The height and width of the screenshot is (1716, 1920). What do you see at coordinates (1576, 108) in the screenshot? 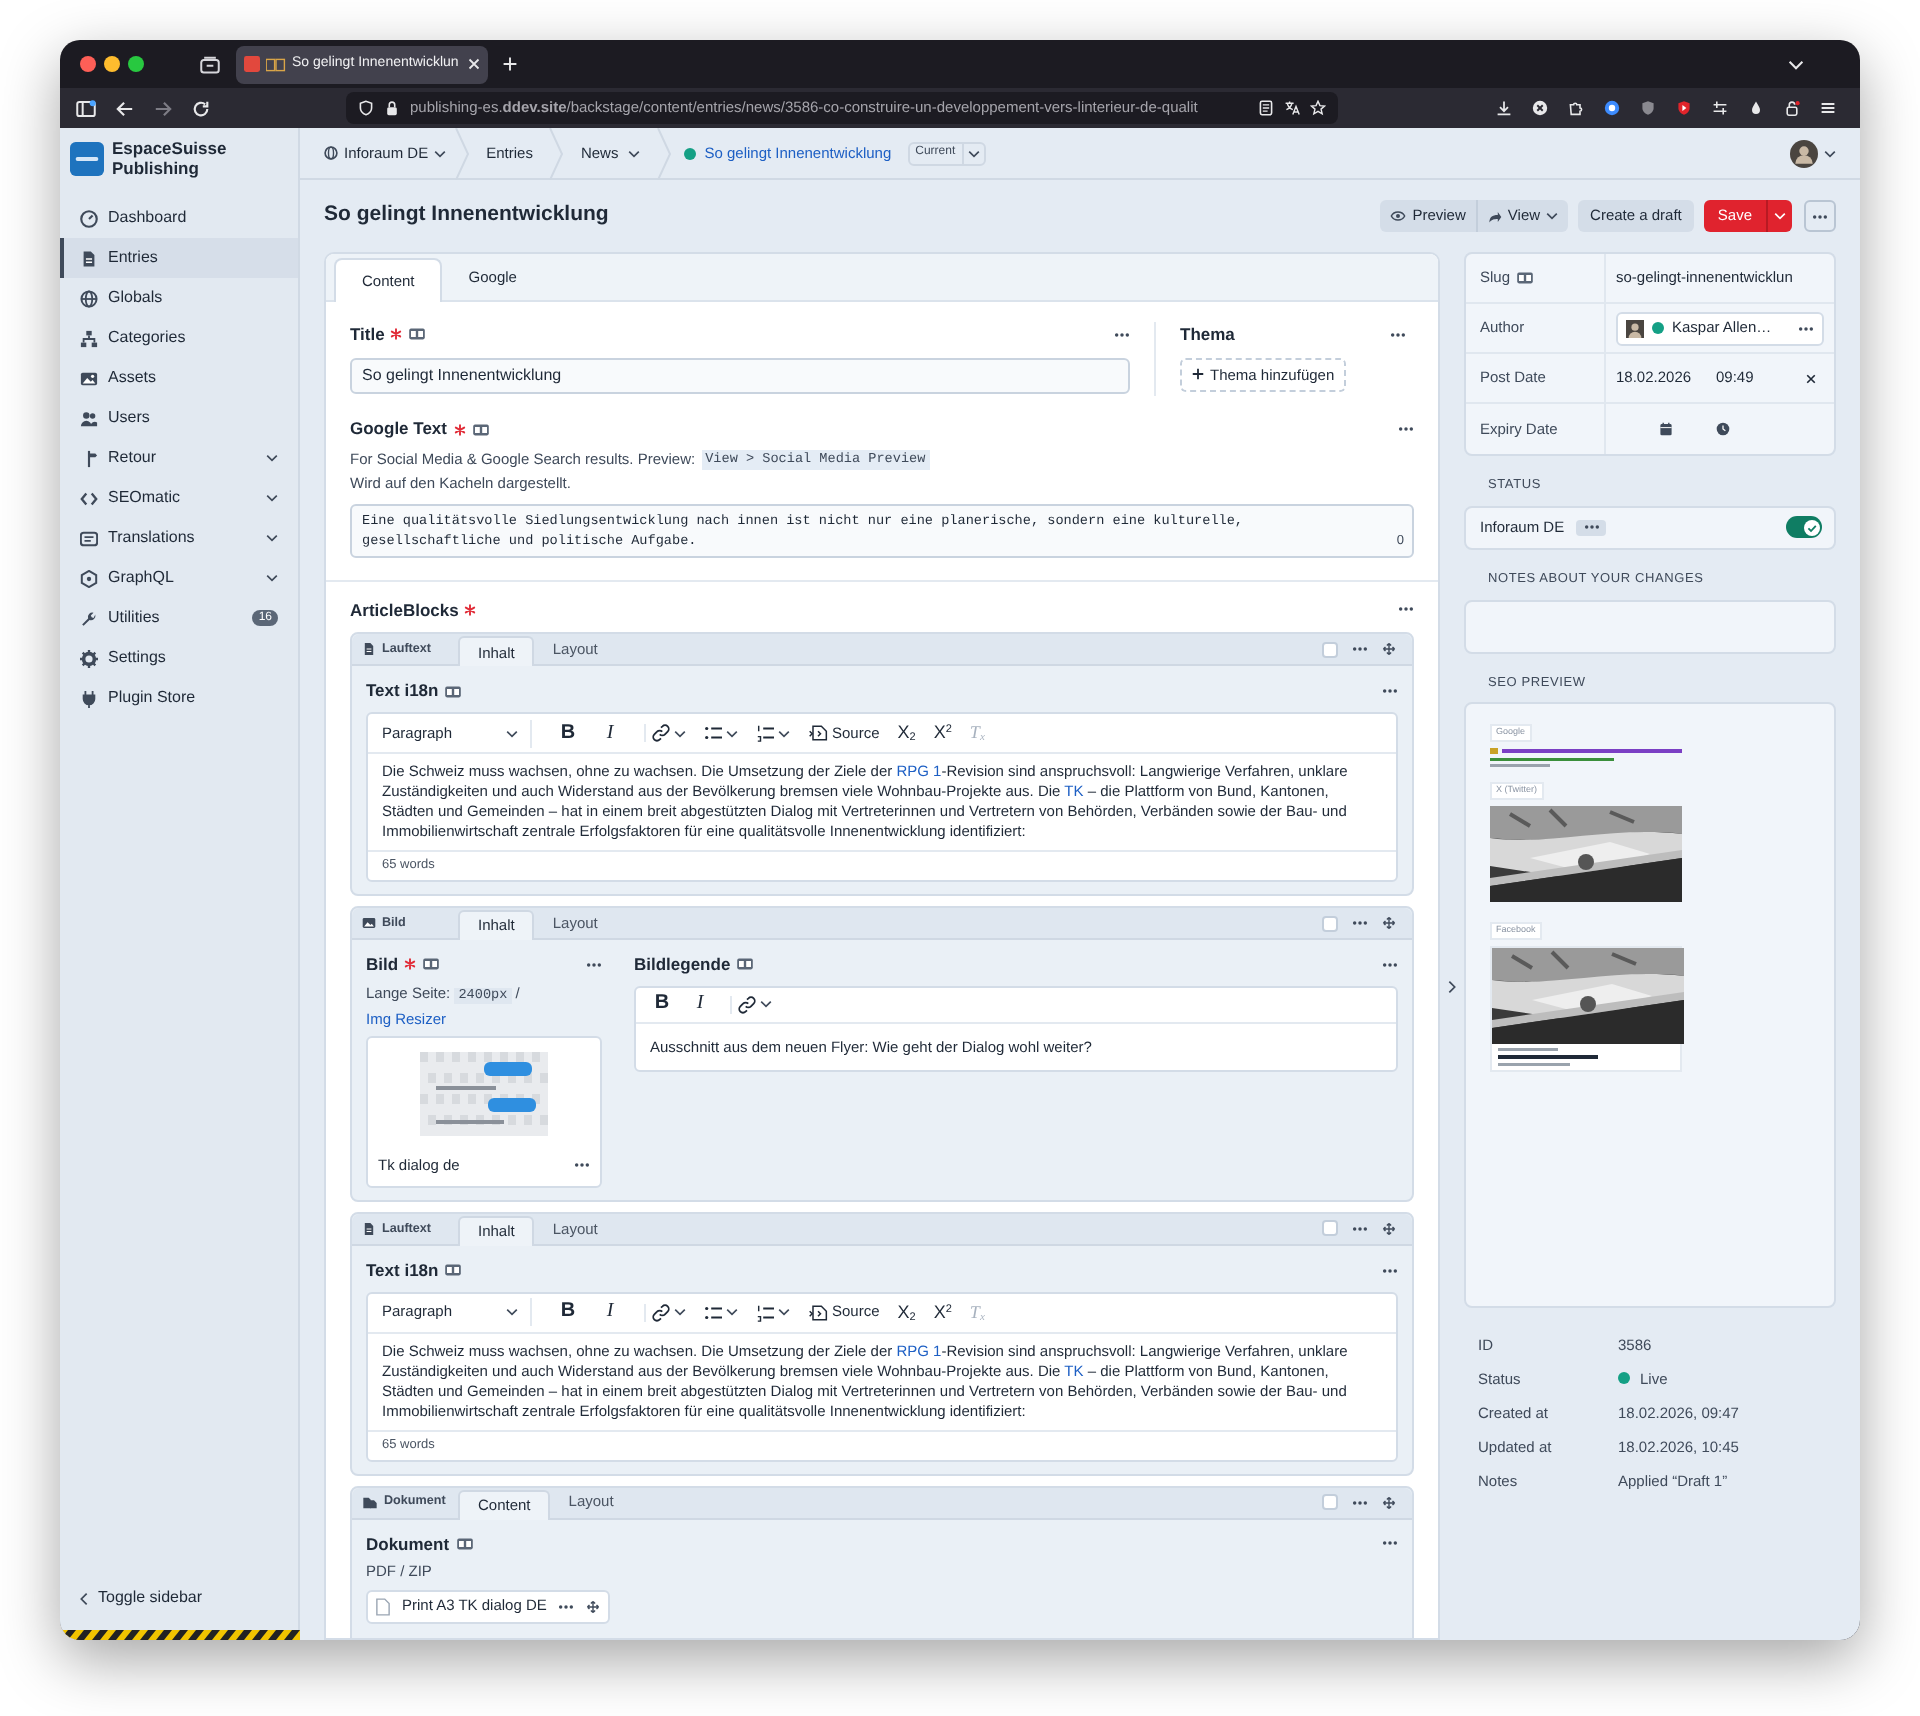
I see `puzzle-icon` at bounding box center [1576, 108].